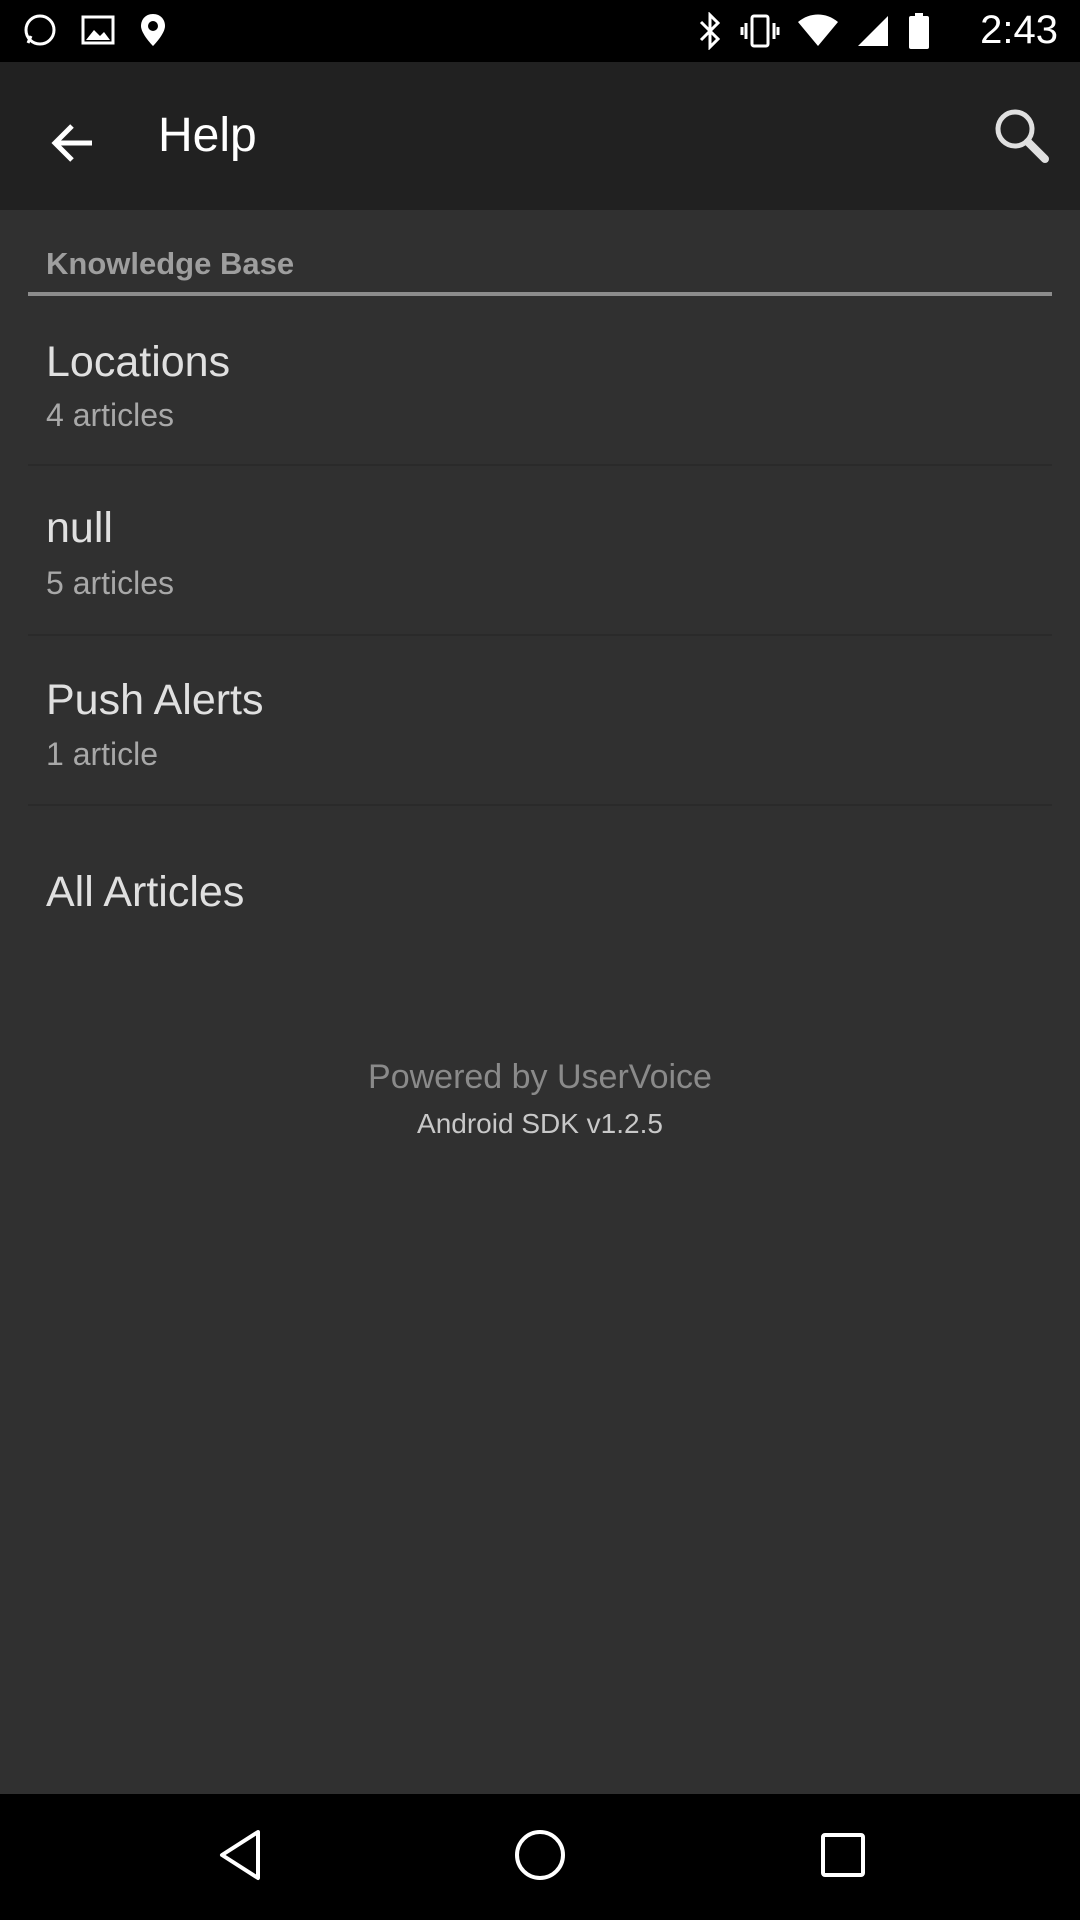  I want to click on notification-icons, so click(95, 32).